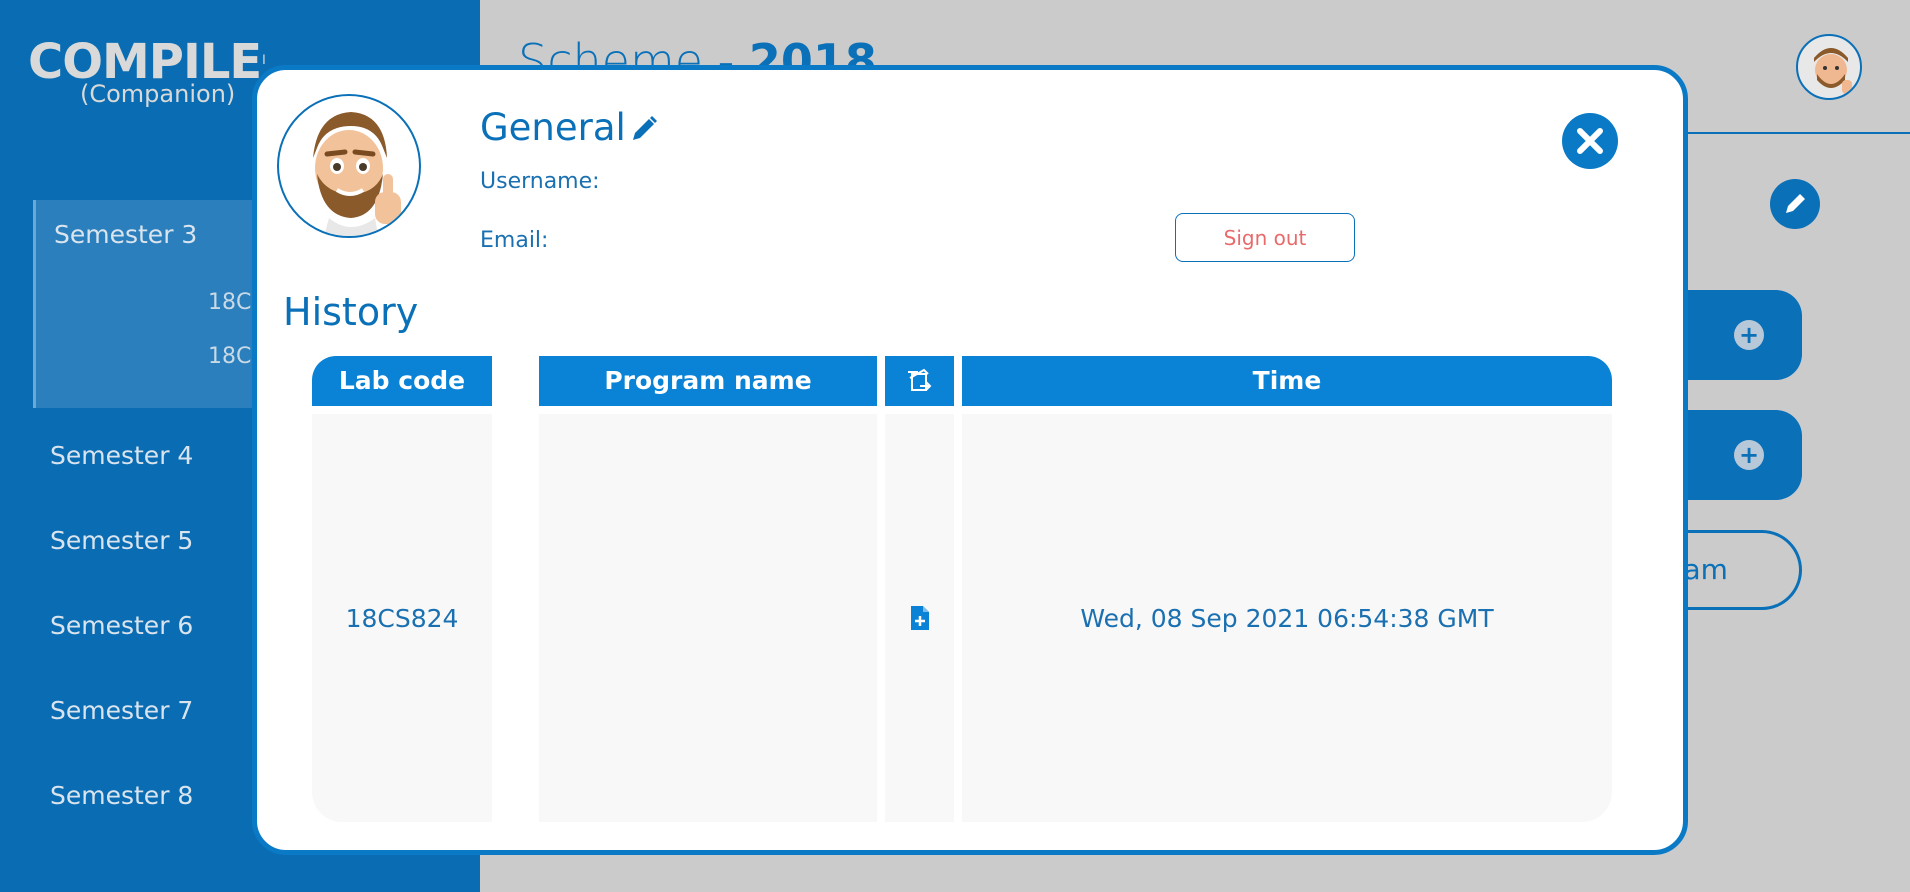 The width and height of the screenshot is (1910, 892). I want to click on add-file-icon, so click(920, 618).